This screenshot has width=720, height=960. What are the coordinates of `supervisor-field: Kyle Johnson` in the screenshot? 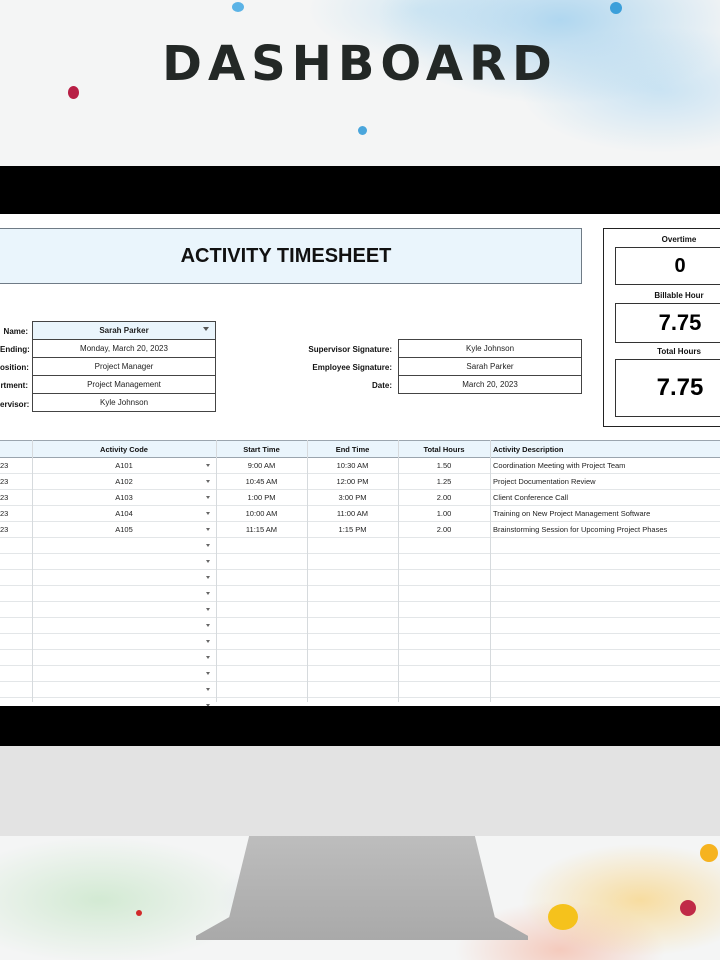 It's located at (124, 402).